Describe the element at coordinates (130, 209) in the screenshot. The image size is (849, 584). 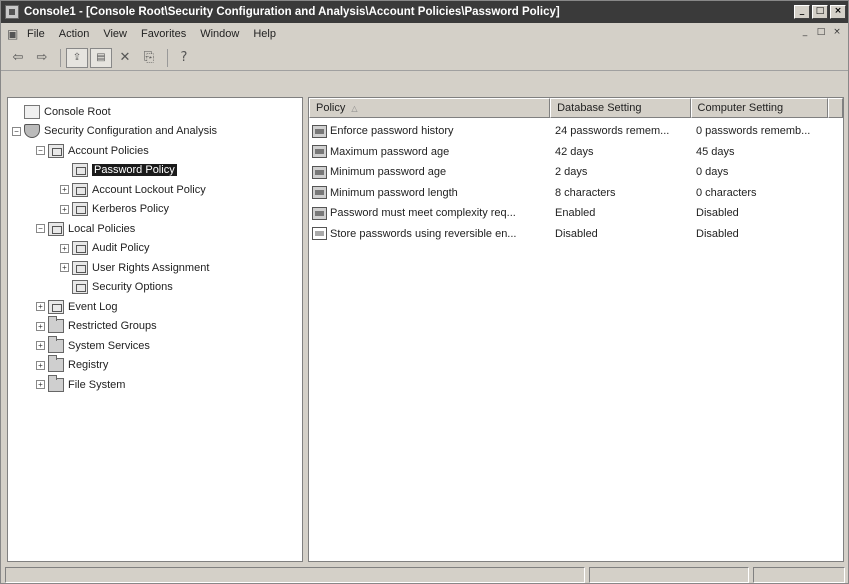
I see `tree-node-label: Kerberos Policy` at that location.